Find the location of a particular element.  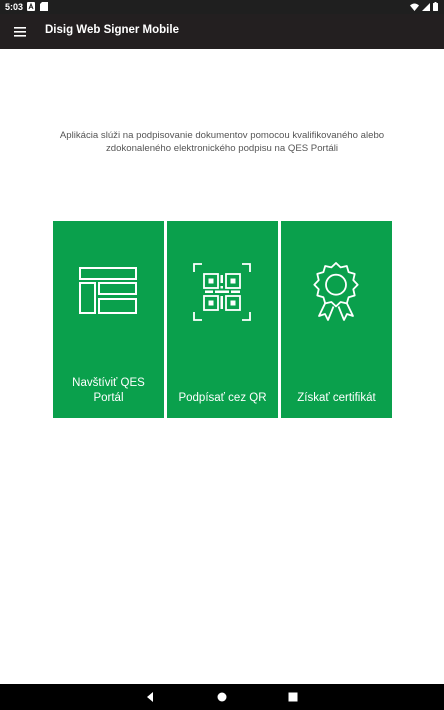

sd-card-icon is located at coordinates (44, 6).